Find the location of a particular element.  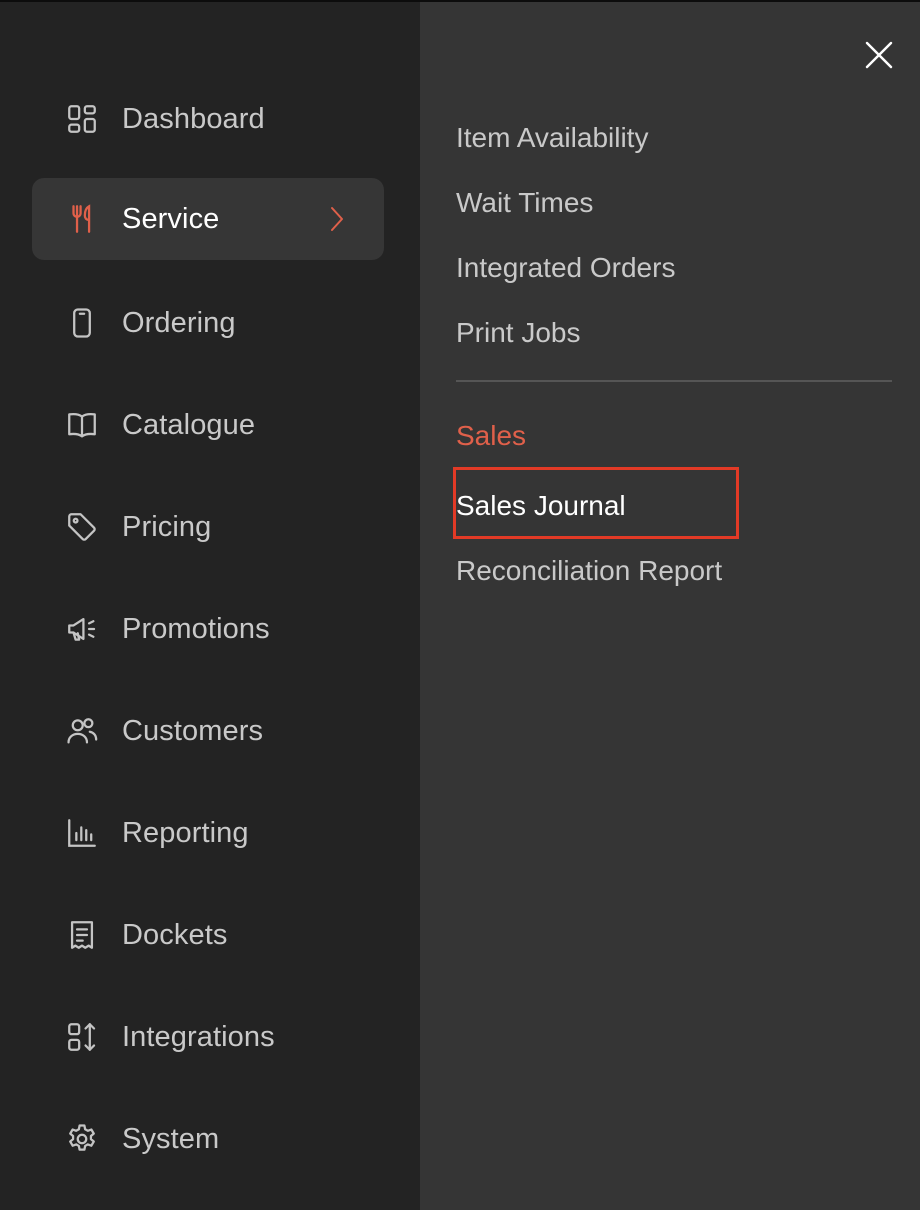

sidebar-item-reporting: Reporting is located at coordinates (208, 833).